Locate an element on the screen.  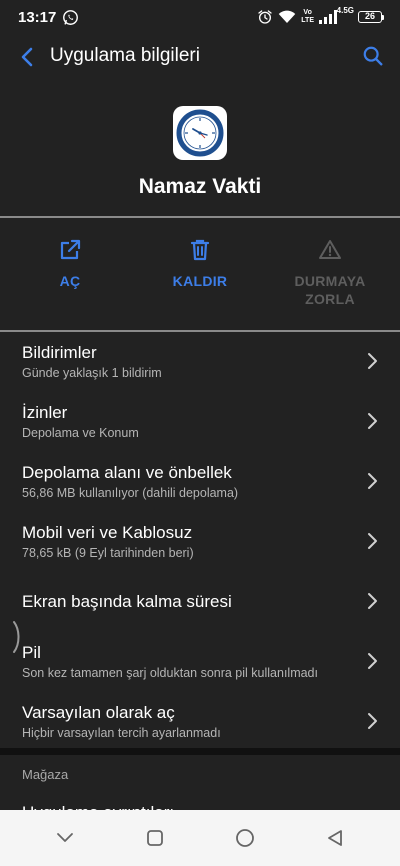
list-item-title: İzinler is located at coordinates (45, 412).